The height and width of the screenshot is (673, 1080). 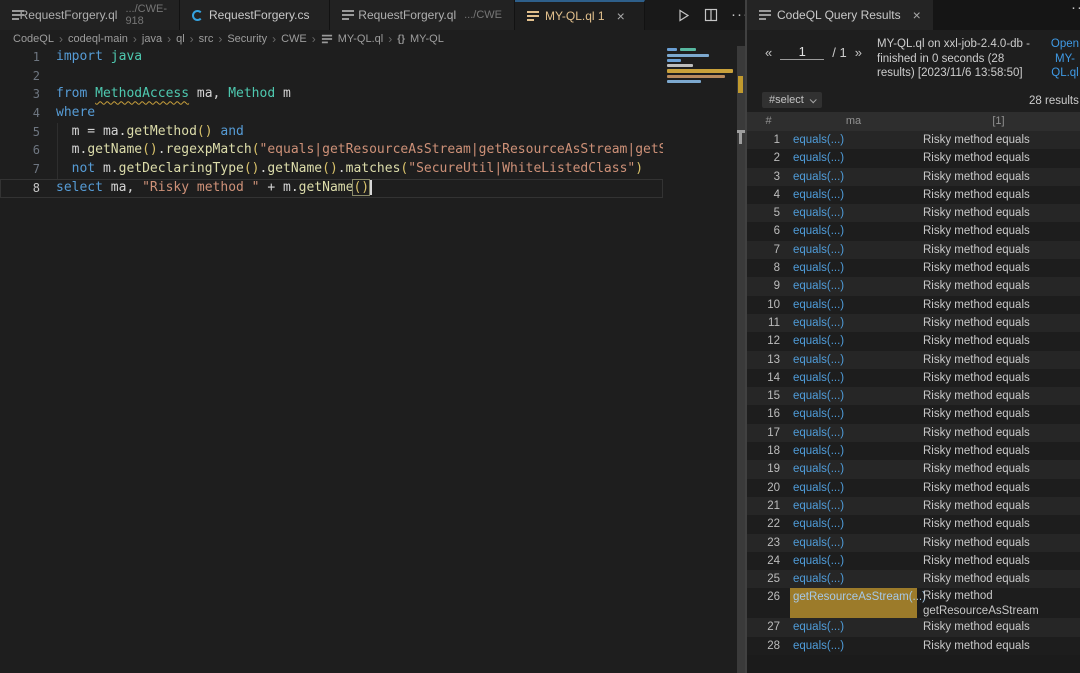 I want to click on open-query-link: Open MY-QL.ql, so click(x=1061, y=59).